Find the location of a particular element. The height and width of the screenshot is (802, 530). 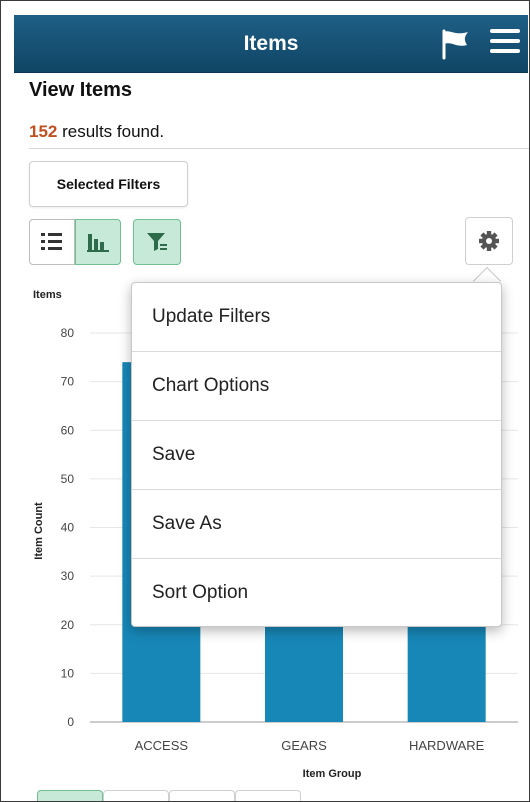

menu-item-sort-option: Sort Option is located at coordinates (316, 593).